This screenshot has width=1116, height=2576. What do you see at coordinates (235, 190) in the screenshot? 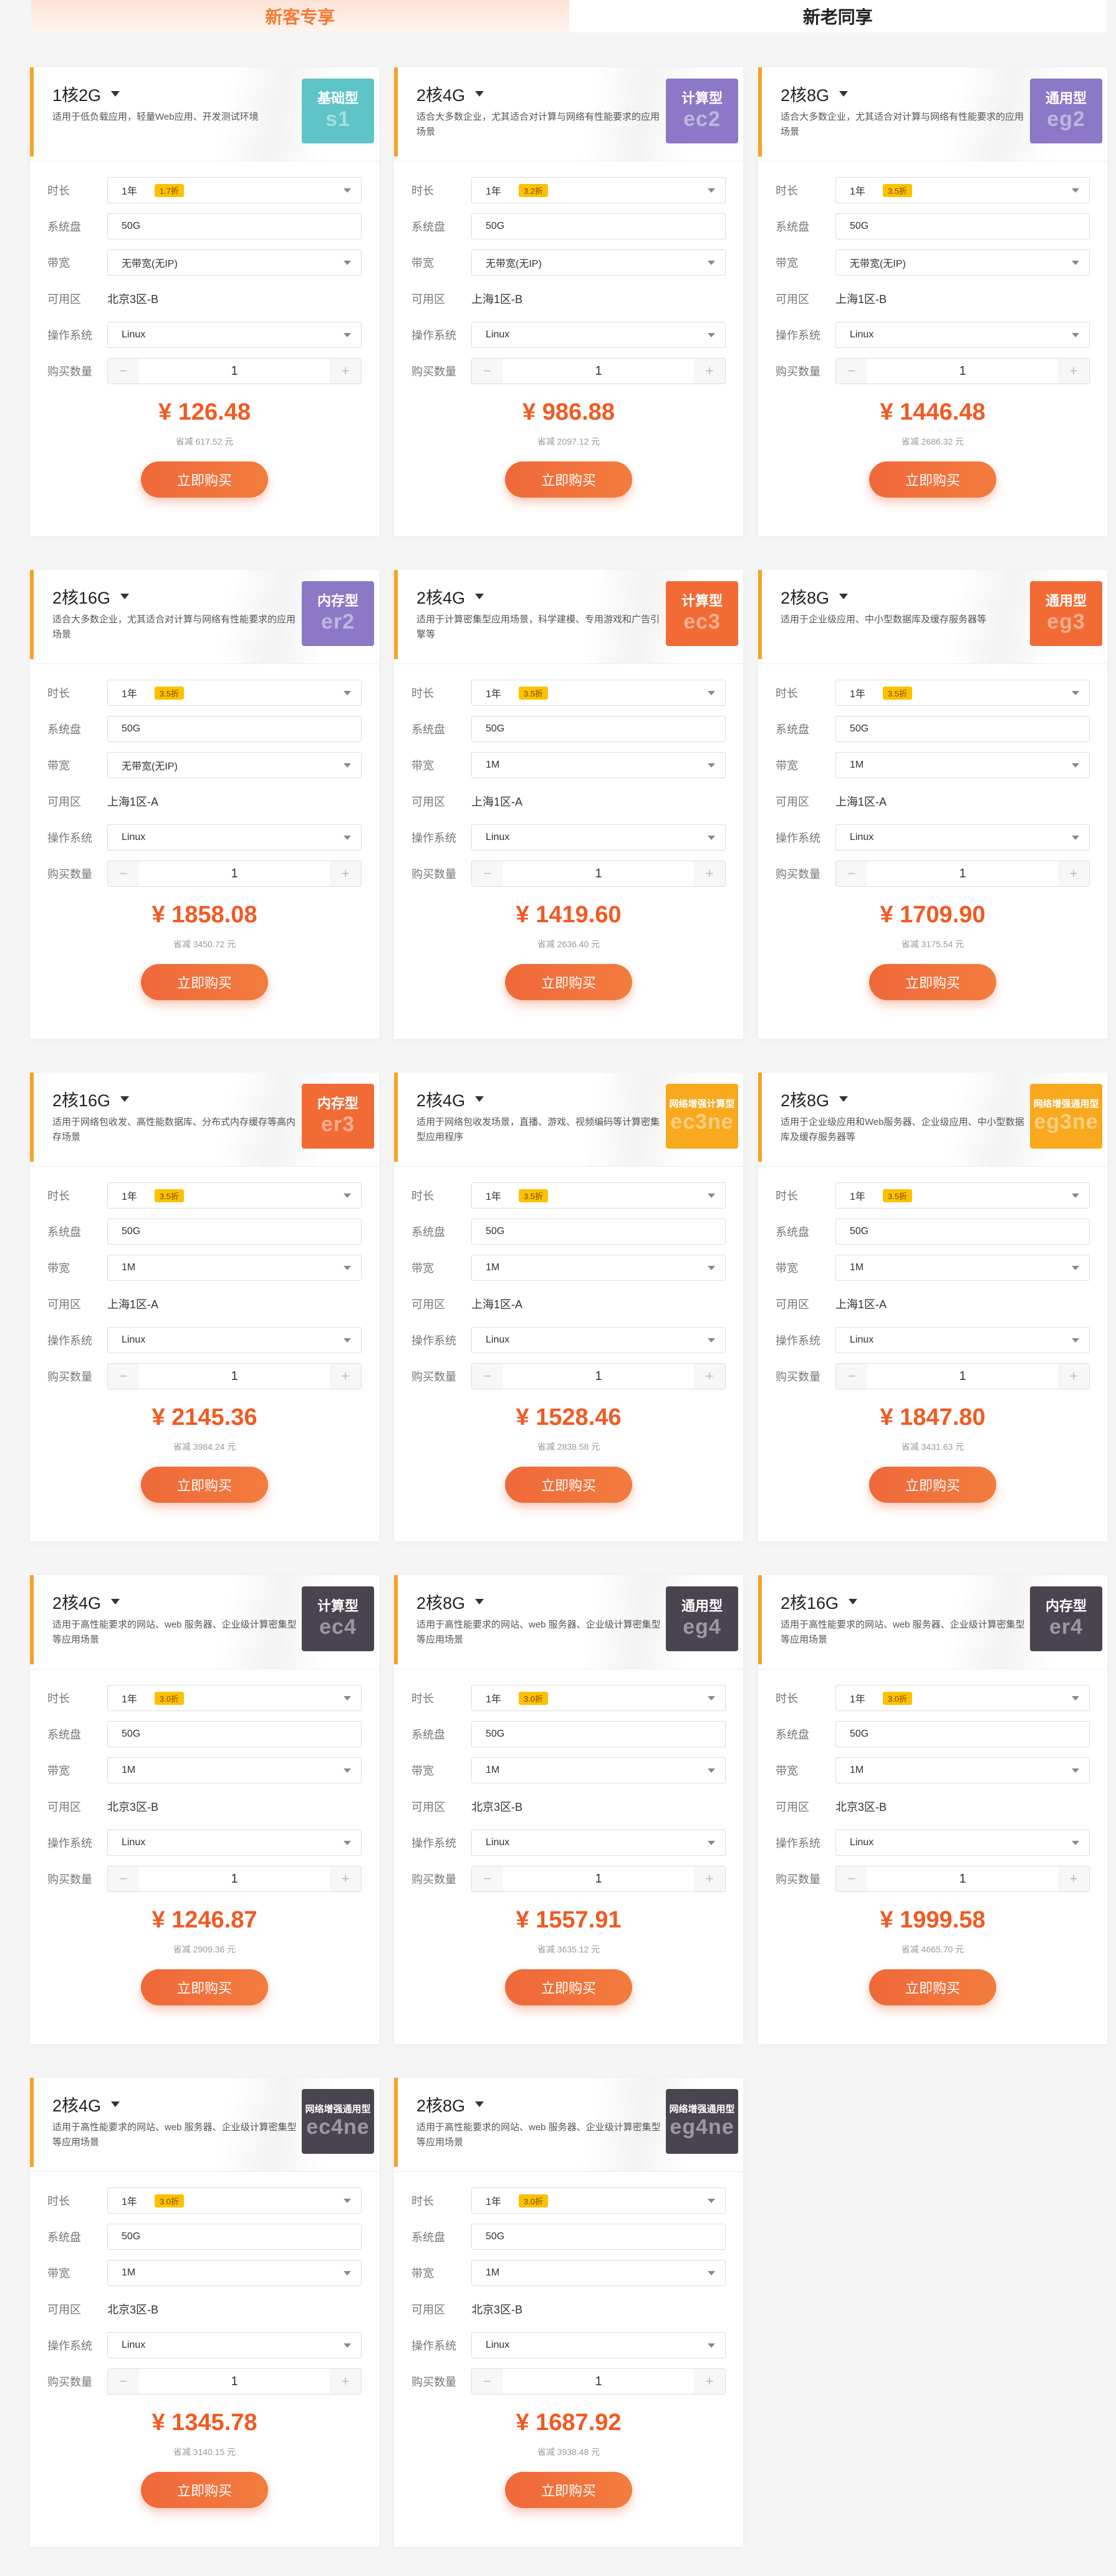
I see `duration-select: 1年 1.7折` at bounding box center [235, 190].